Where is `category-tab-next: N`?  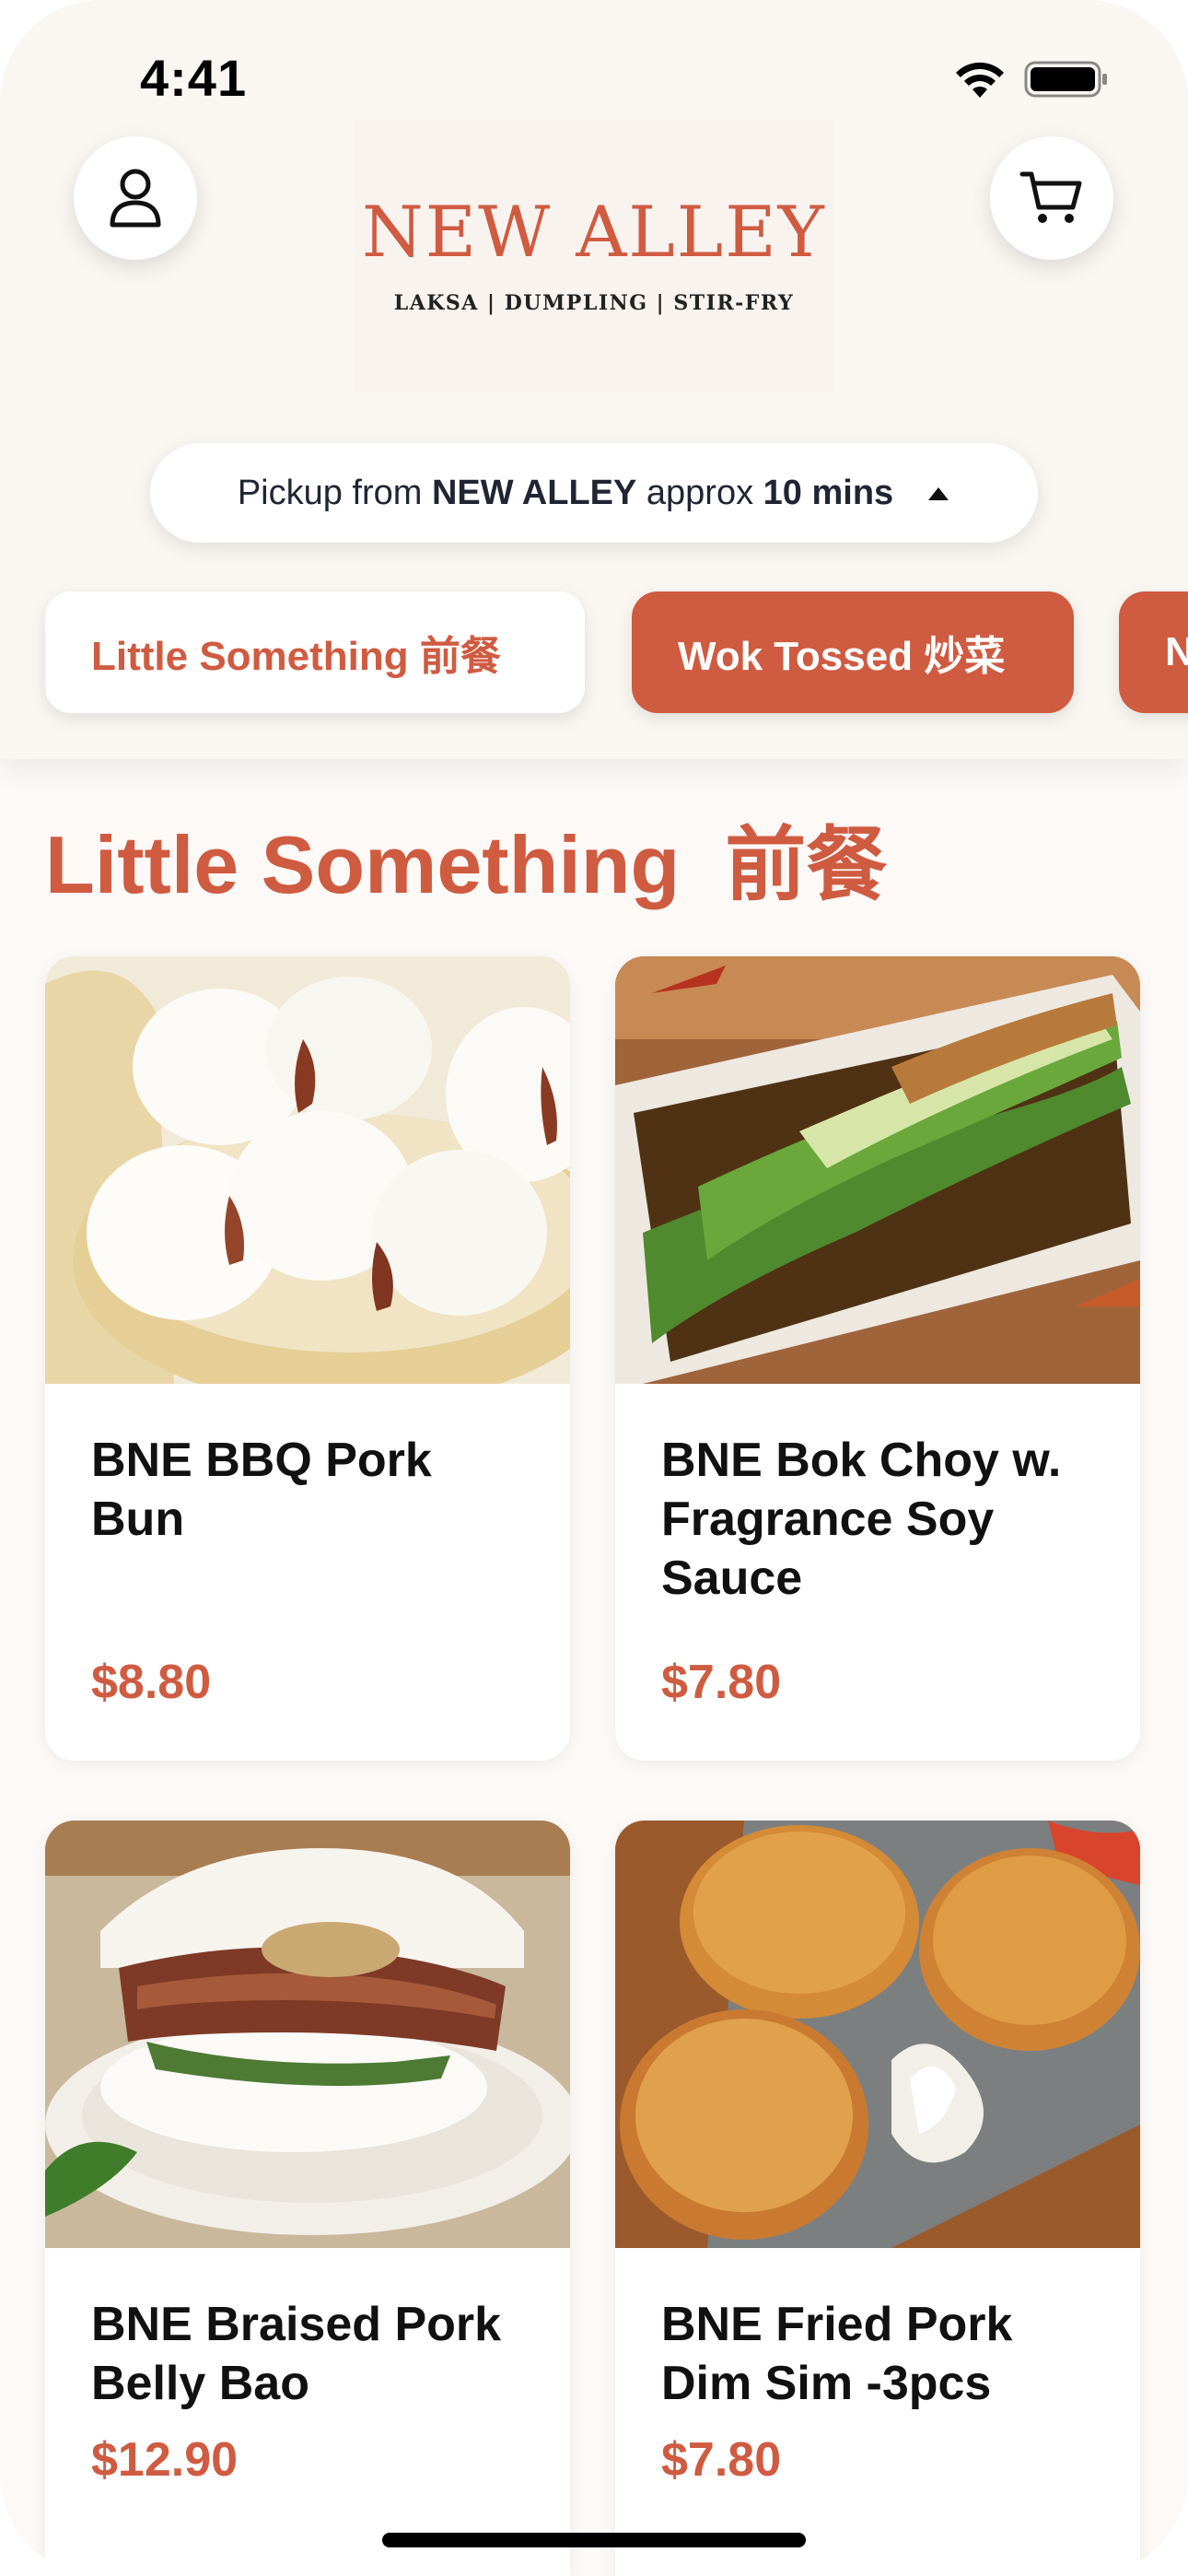 category-tab-next: N is located at coordinates (1153, 652).